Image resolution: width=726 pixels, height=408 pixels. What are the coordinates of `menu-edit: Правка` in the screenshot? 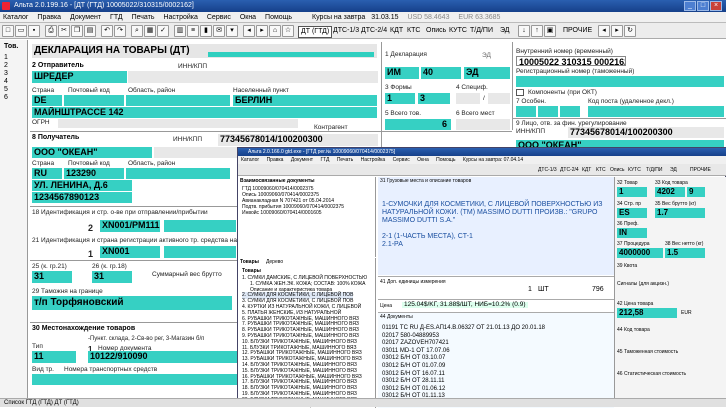 It's located at (49, 17).